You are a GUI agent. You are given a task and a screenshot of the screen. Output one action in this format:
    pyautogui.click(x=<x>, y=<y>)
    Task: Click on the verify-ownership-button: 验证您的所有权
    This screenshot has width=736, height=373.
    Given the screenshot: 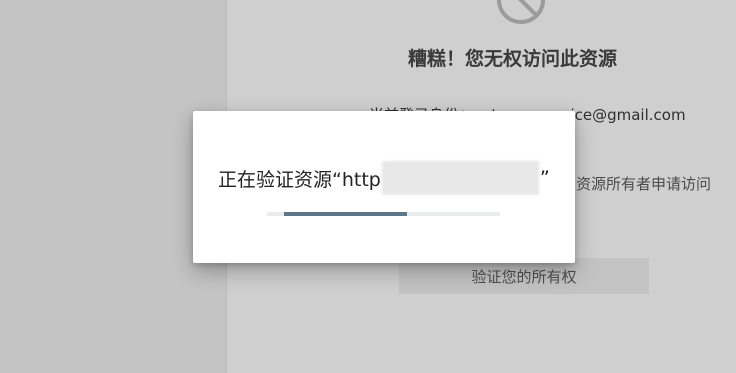 What is the action you would take?
    pyautogui.click(x=524, y=276)
    